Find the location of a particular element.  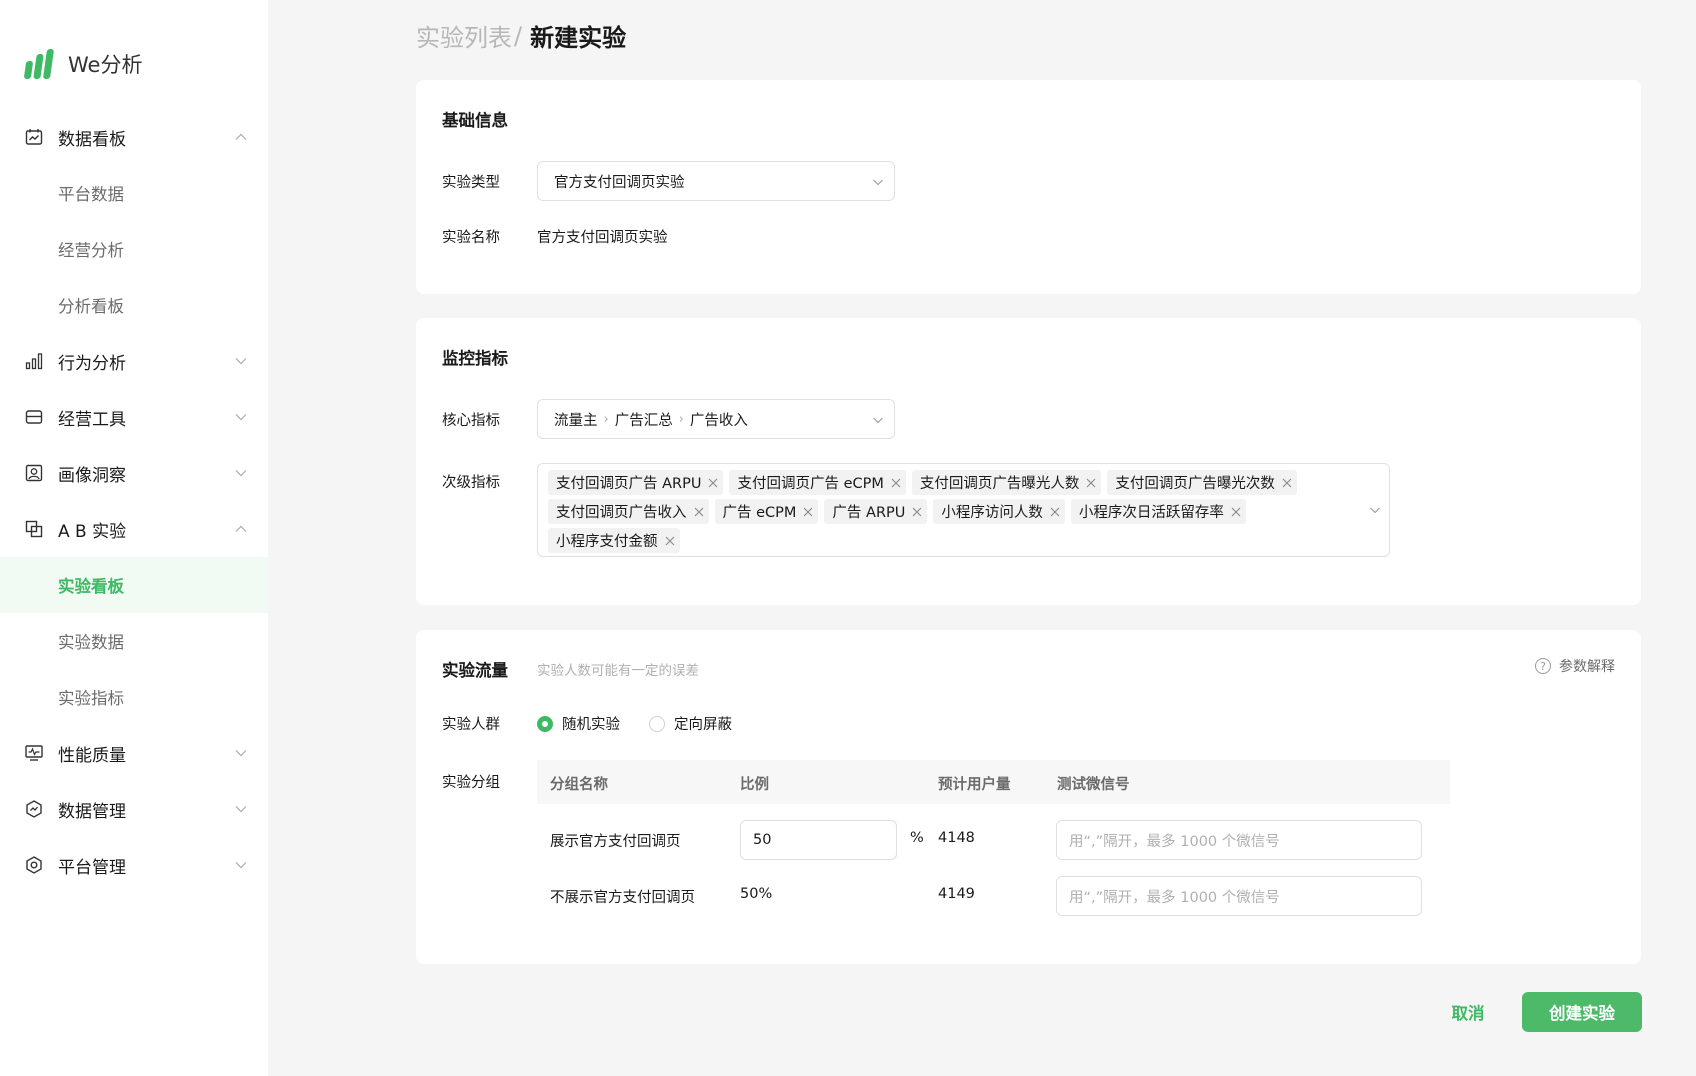

metric-tag: 广告 eCPM is located at coordinates (766, 511).